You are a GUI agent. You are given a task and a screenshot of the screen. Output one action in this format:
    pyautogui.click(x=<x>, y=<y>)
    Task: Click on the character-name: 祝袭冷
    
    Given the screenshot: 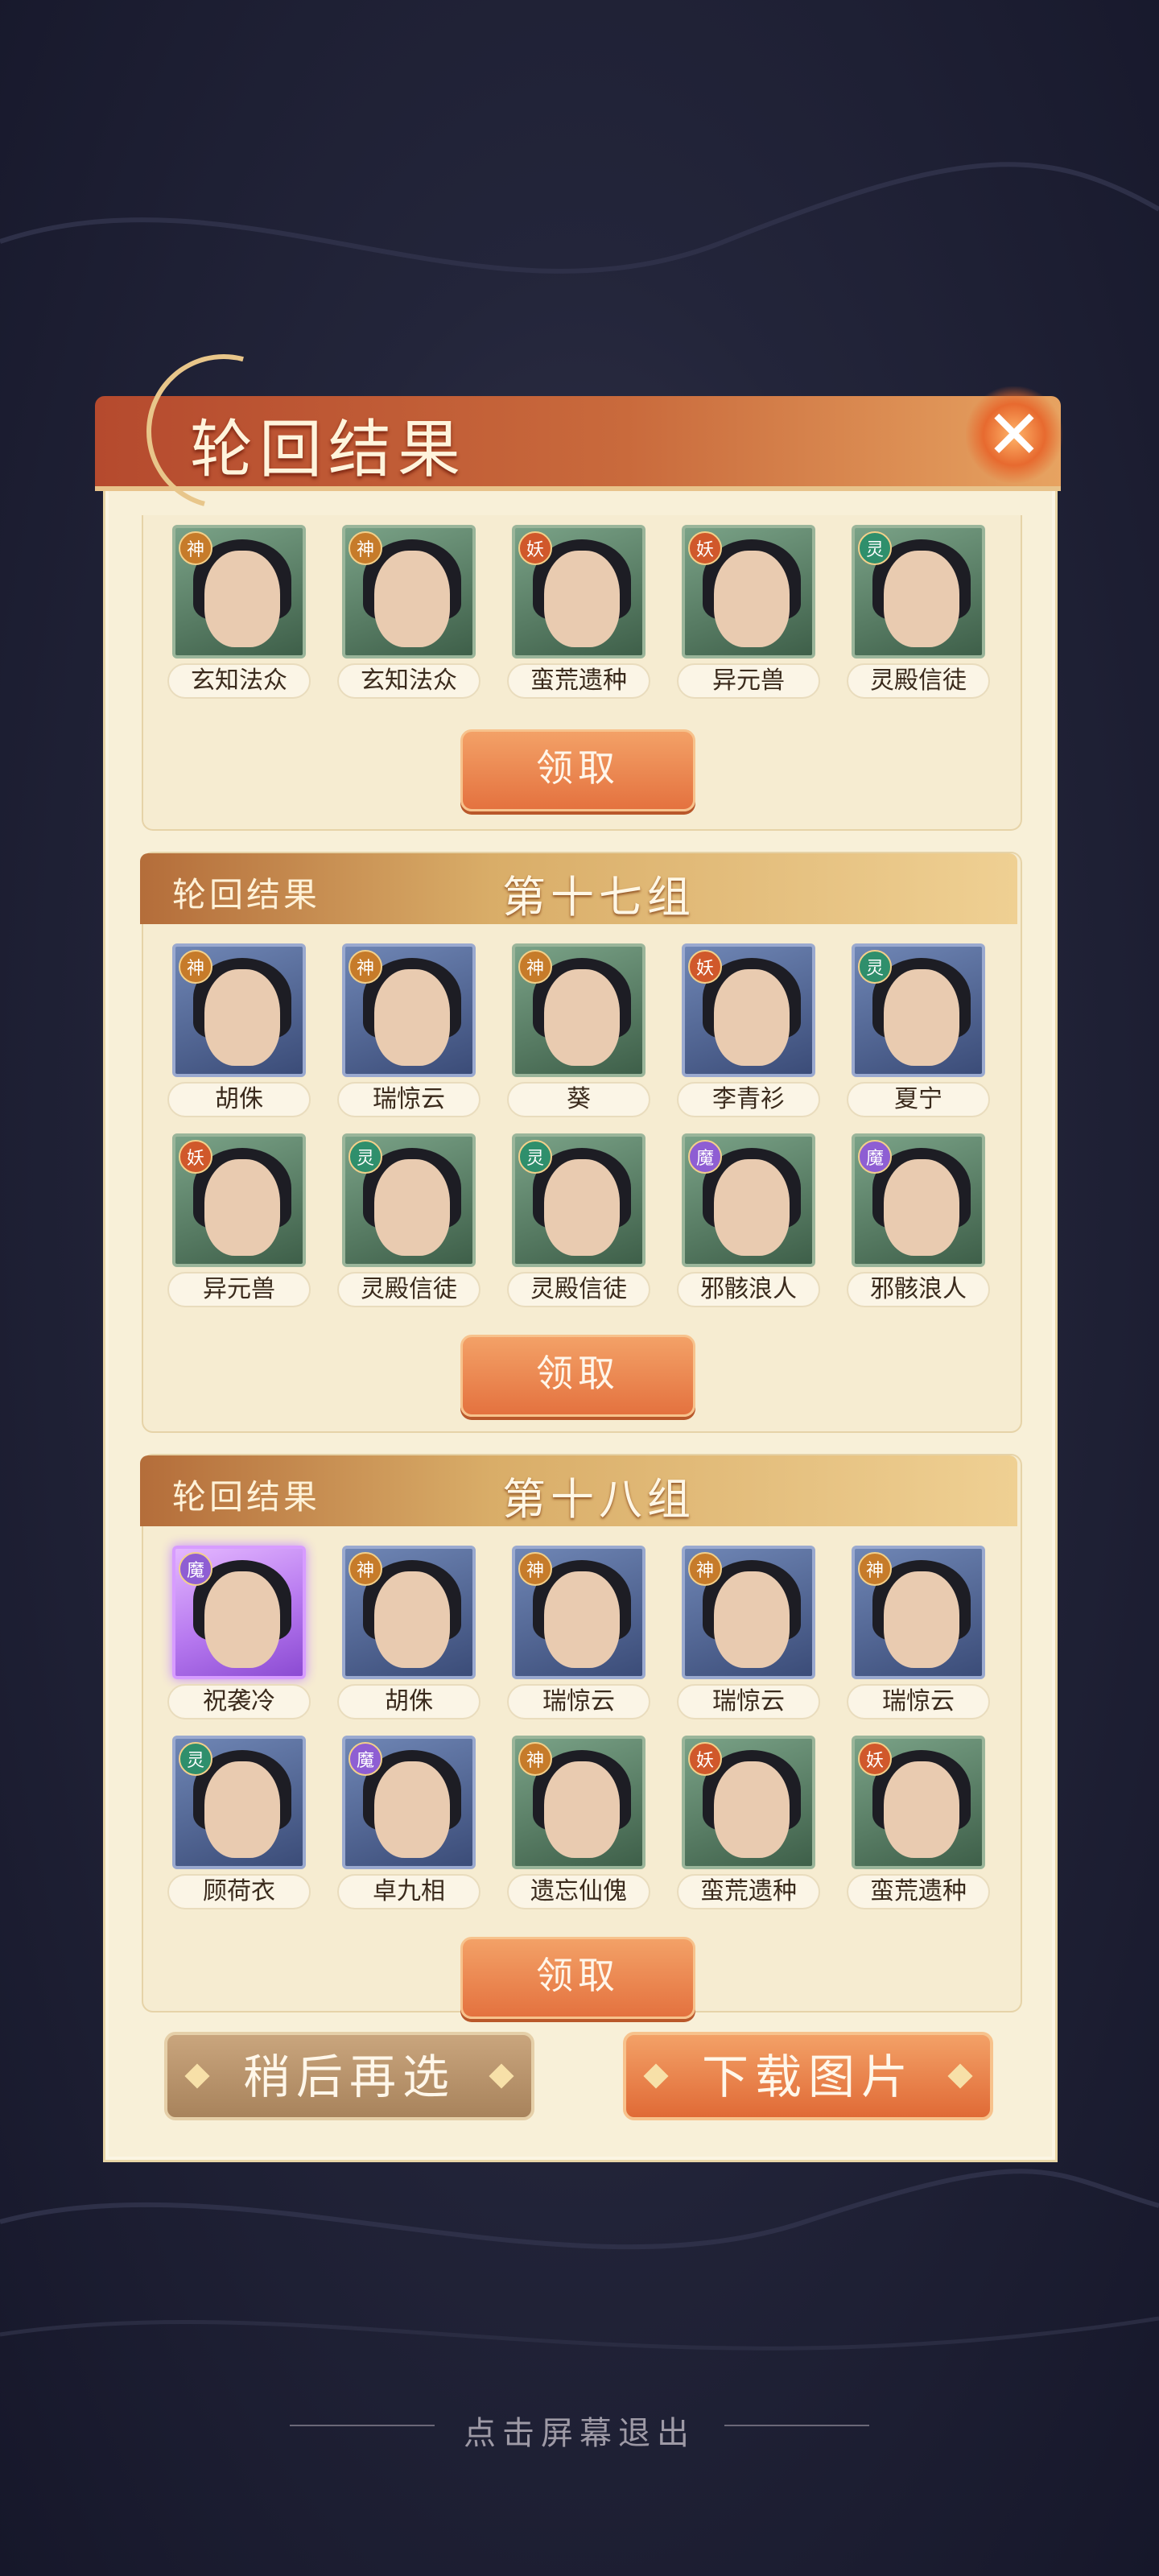 What is the action you would take?
    pyautogui.click(x=239, y=1701)
    